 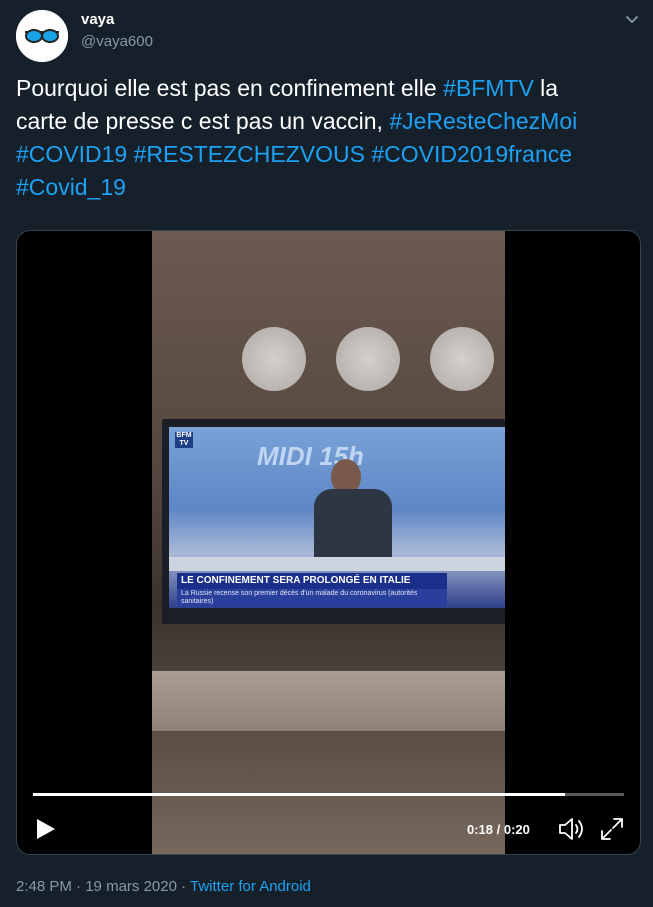 What do you see at coordinates (571, 829) in the screenshot?
I see `volume-icon` at bounding box center [571, 829].